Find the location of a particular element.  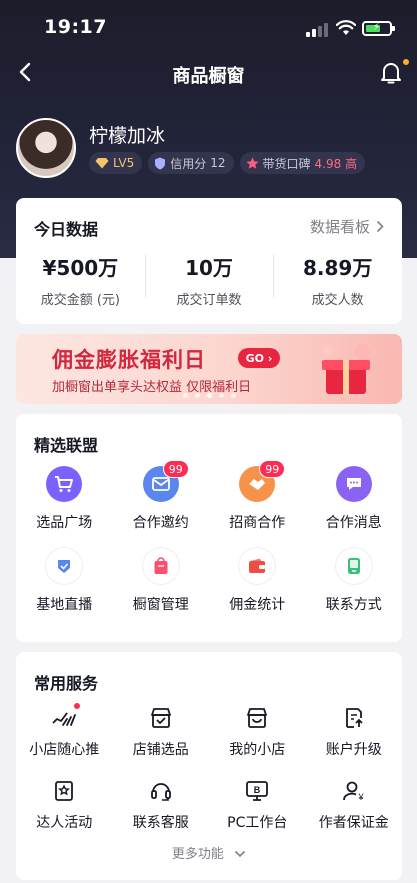

stat-gmv: ¥500万 成交金额 (元) is located at coordinates (80, 280).